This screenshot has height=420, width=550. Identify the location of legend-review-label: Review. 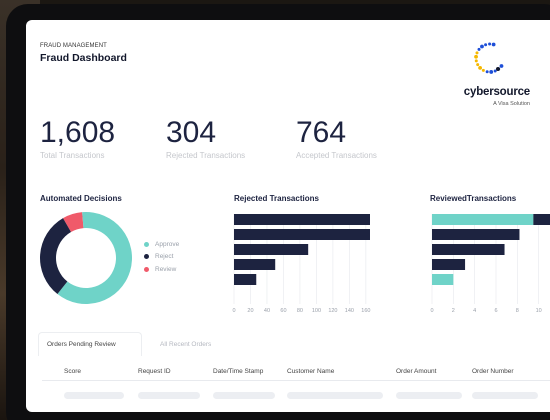
(166, 269).